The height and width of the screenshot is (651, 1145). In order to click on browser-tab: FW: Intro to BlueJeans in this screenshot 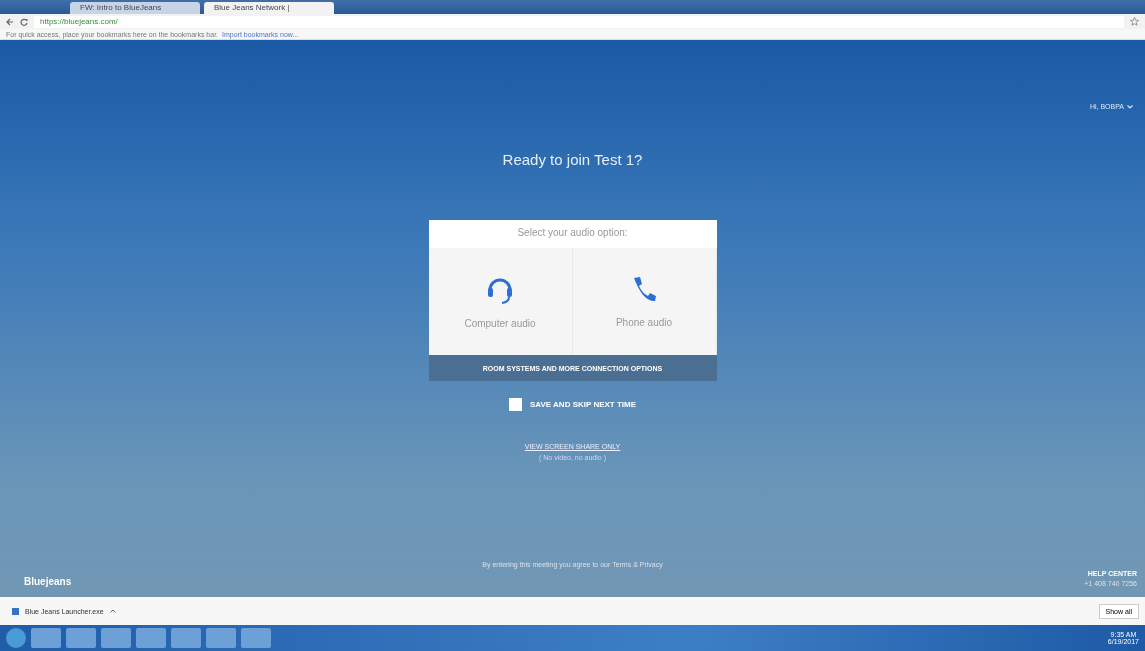, I will do `click(135, 8)`.